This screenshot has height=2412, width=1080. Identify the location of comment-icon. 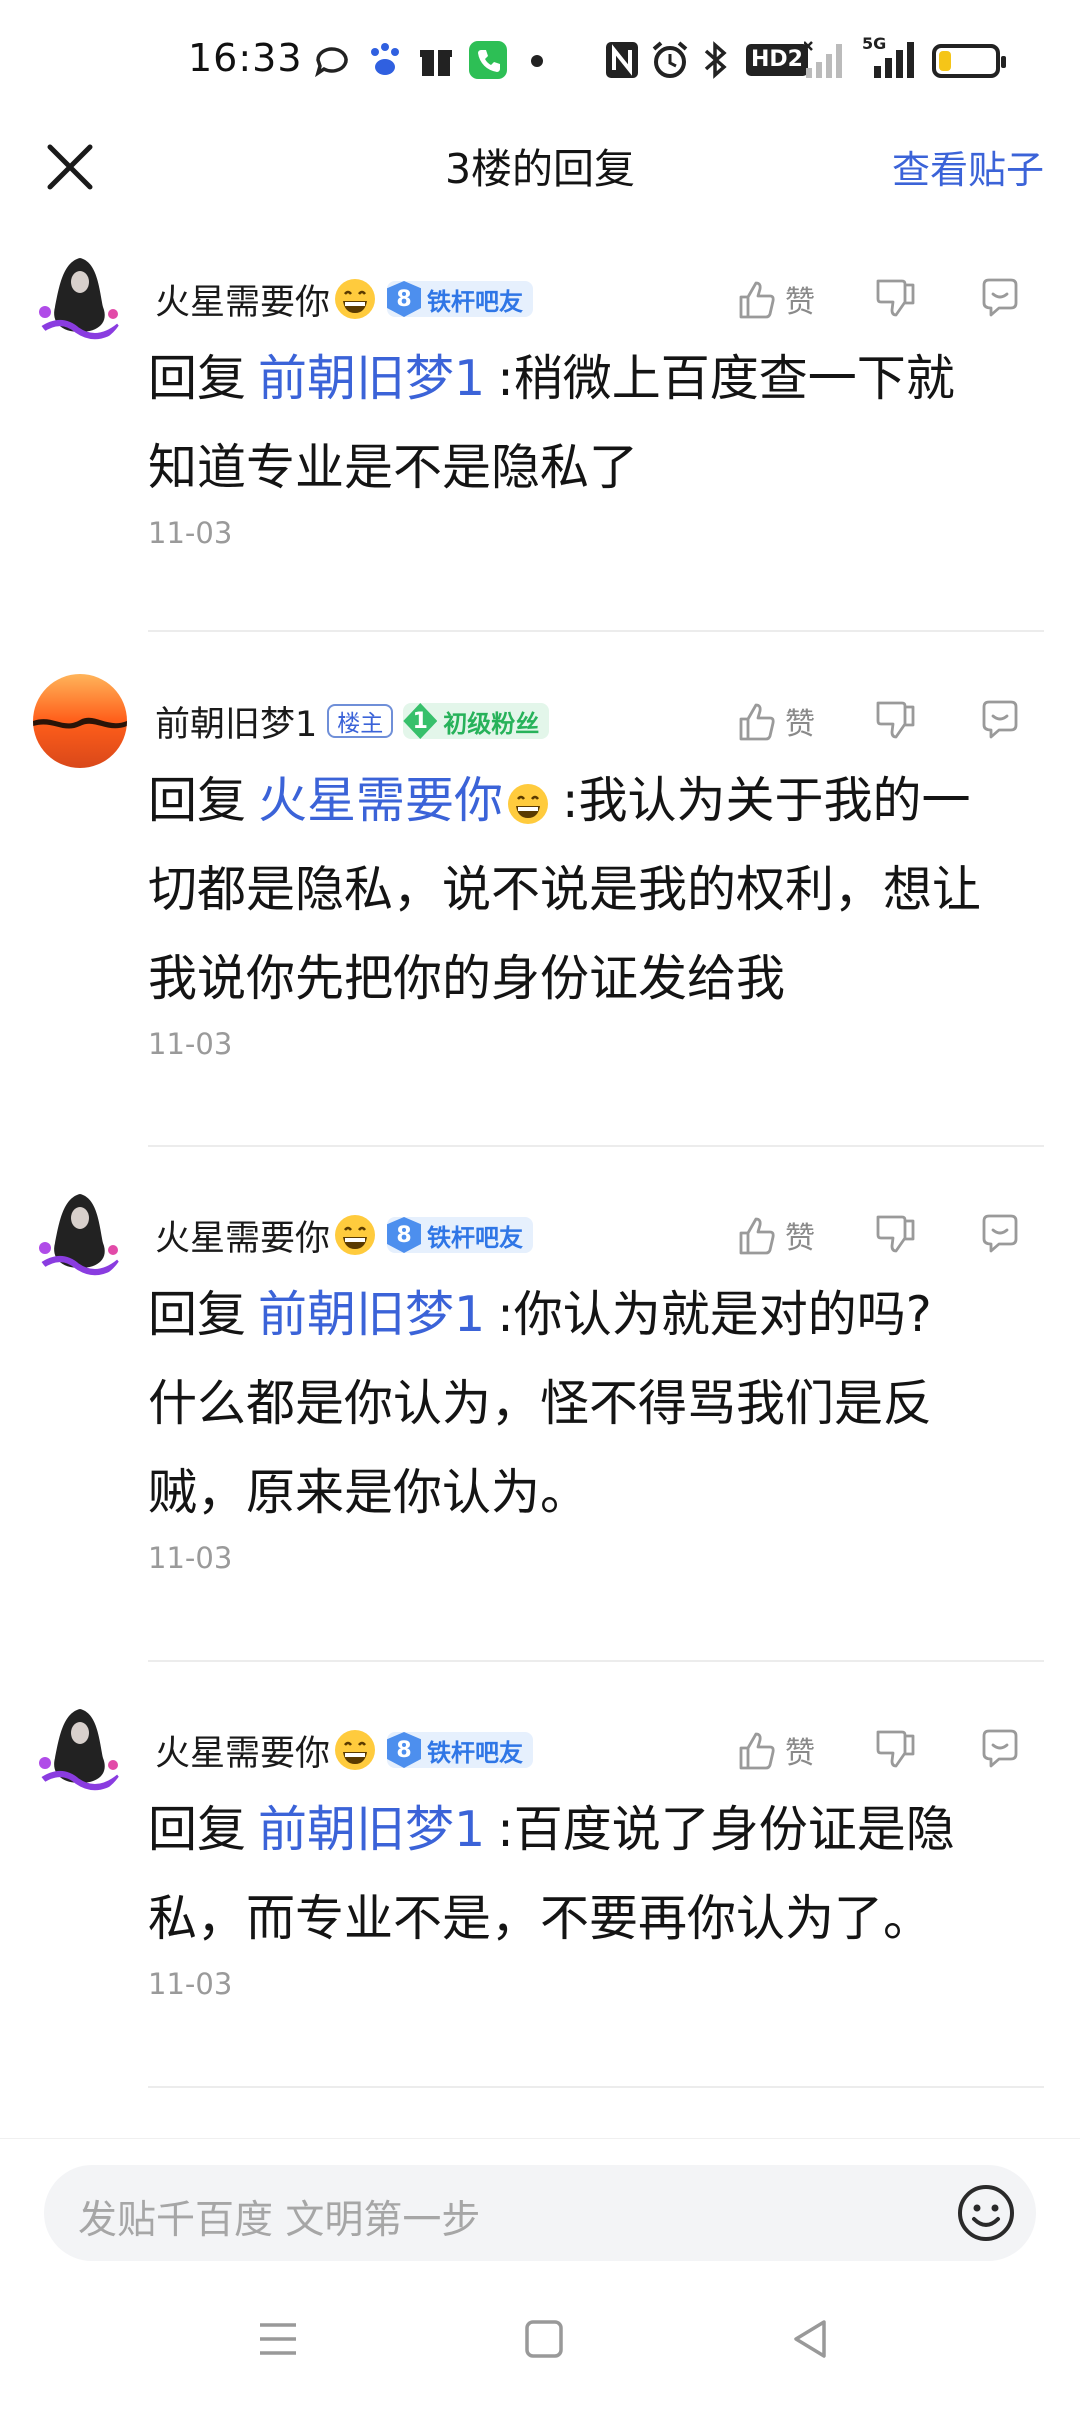
(1000, 1233).